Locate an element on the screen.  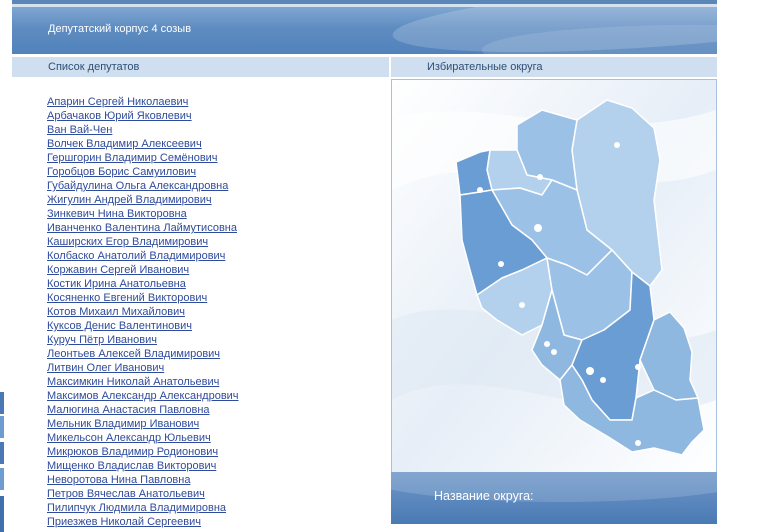
deputy-list-item: Микрюков Владимир Родионович is located at coordinates (143, 450).